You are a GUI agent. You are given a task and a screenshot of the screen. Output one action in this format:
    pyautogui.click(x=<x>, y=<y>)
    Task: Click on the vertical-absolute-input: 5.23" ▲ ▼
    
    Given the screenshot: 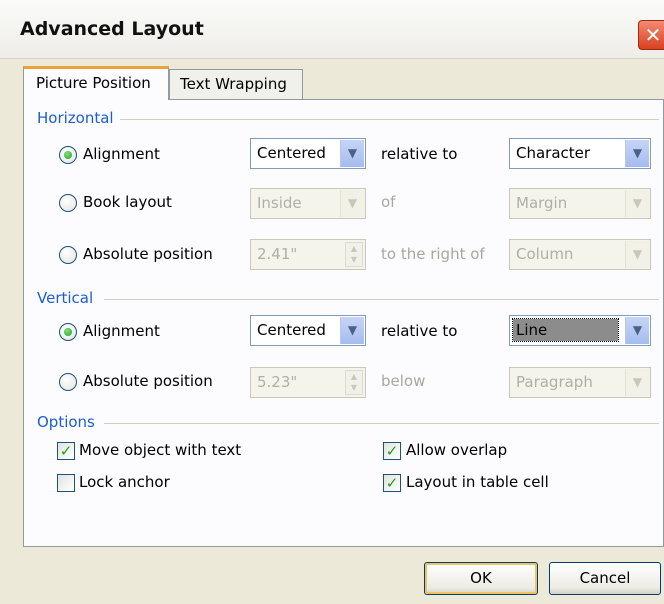 What is the action you would take?
    pyautogui.click(x=308, y=382)
    